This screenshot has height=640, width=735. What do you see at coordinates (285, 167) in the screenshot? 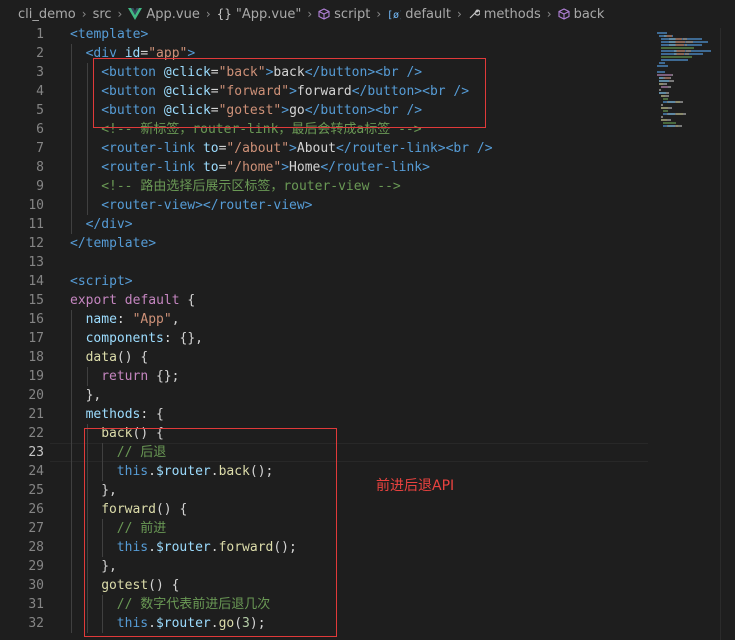
I see `code-token: >` at bounding box center [285, 167].